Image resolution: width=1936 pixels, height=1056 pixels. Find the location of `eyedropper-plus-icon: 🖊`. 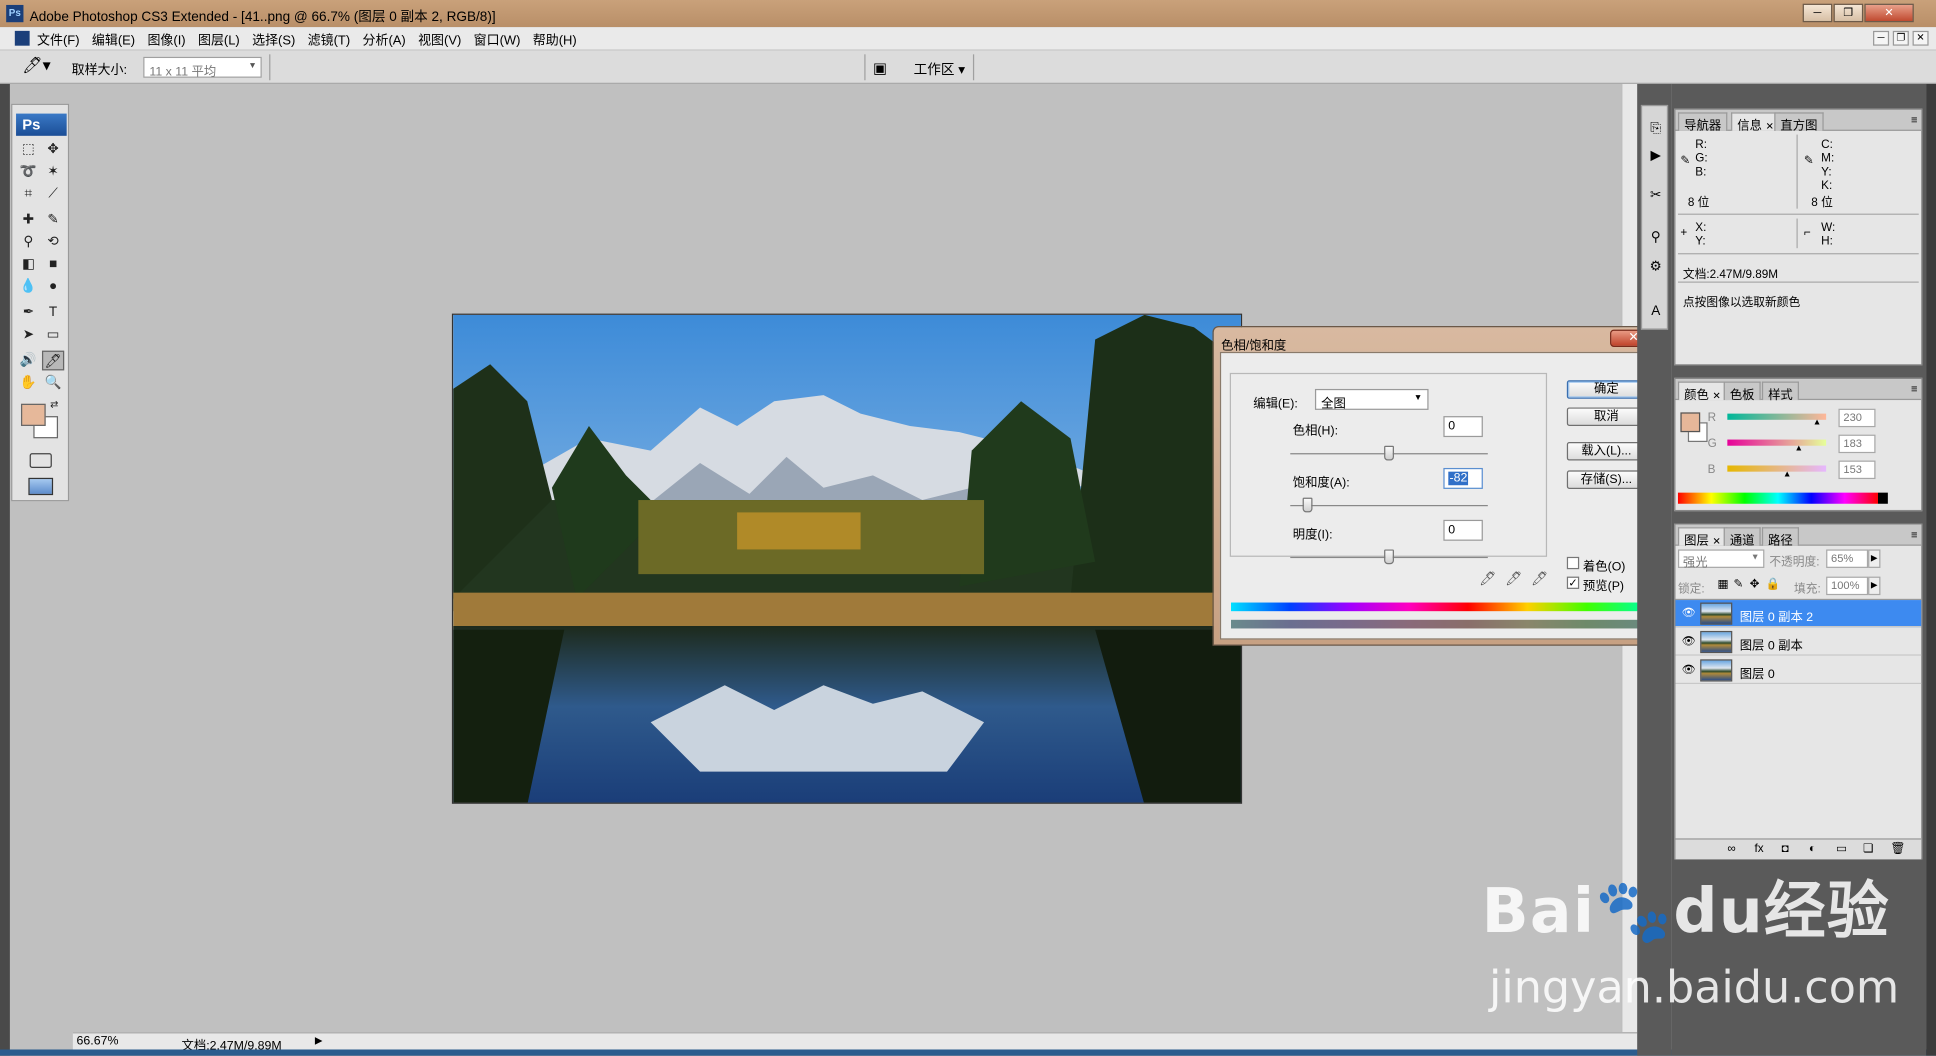

eyedropper-plus-icon: 🖊 is located at coordinates (1513, 578).